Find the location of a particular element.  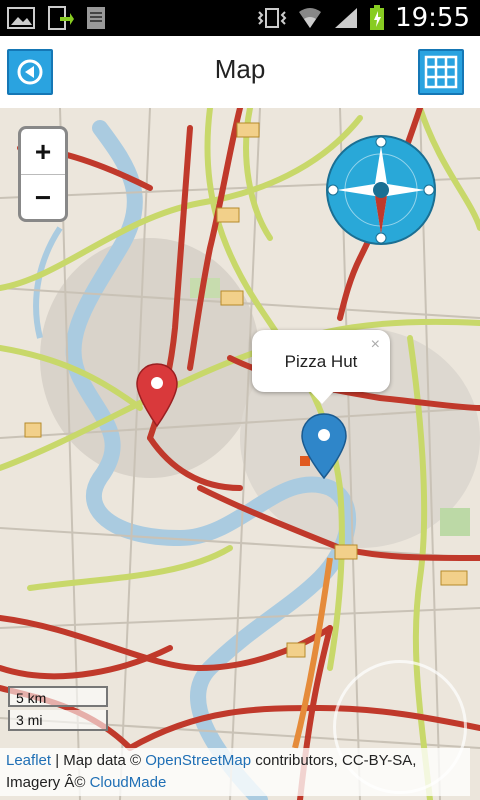

wifi-icon is located at coordinates (310, 18).